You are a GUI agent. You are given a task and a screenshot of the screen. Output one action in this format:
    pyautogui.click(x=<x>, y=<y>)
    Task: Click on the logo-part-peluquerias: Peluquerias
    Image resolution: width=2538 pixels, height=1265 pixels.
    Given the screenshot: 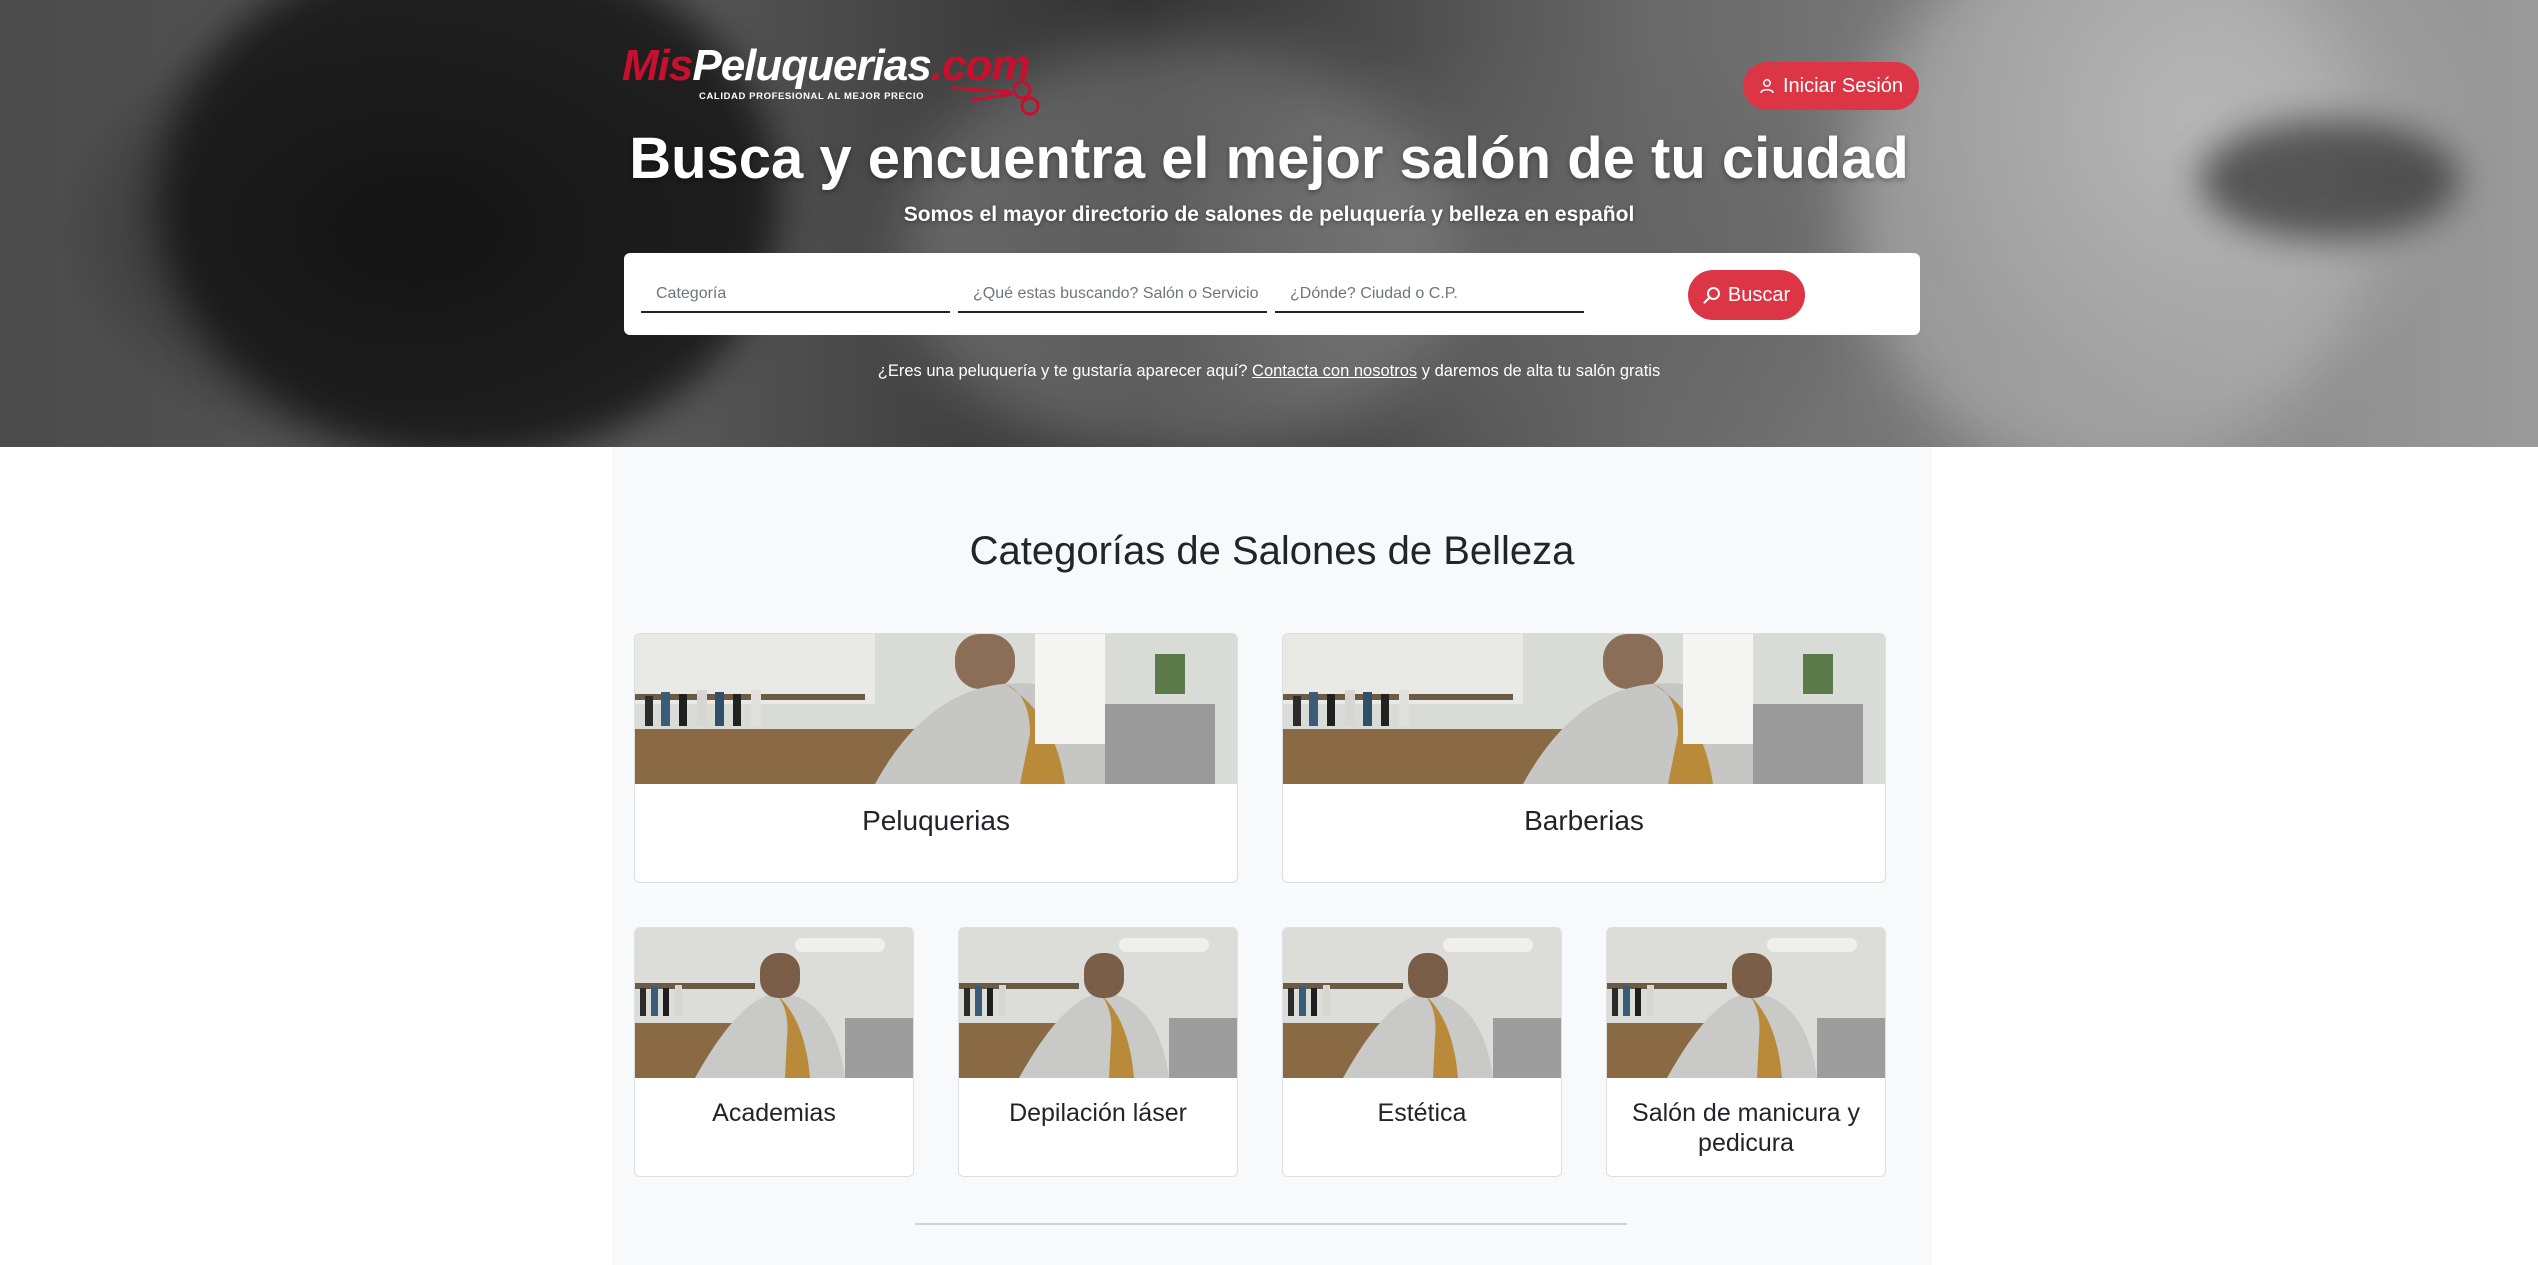 What is the action you would take?
    pyautogui.click(x=811, y=65)
    